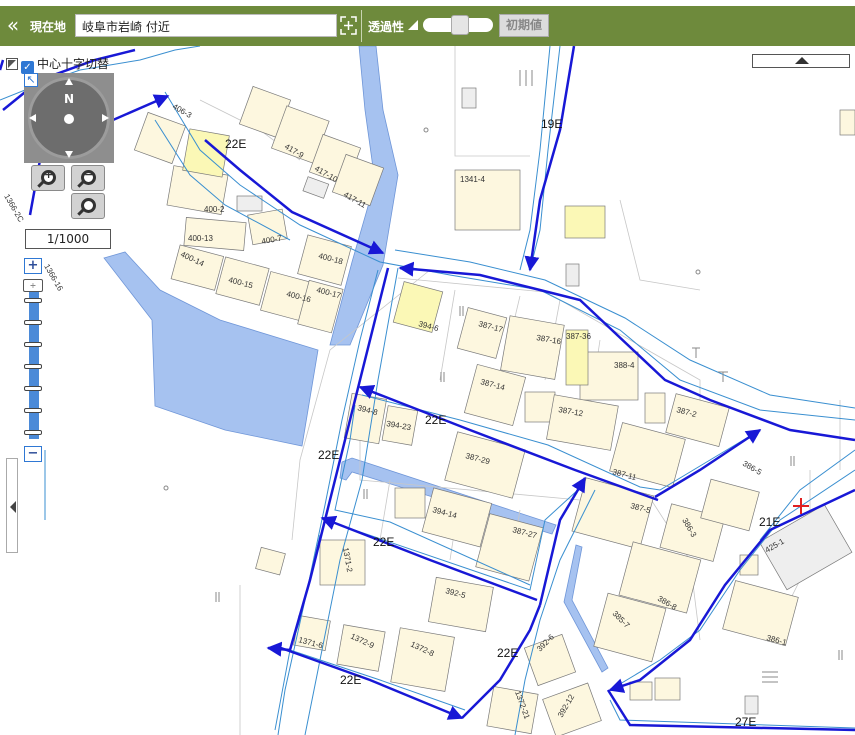 This screenshot has height=735, width=855. What do you see at coordinates (48, 178) in the screenshot?
I see `zoom-in-button: +` at bounding box center [48, 178].